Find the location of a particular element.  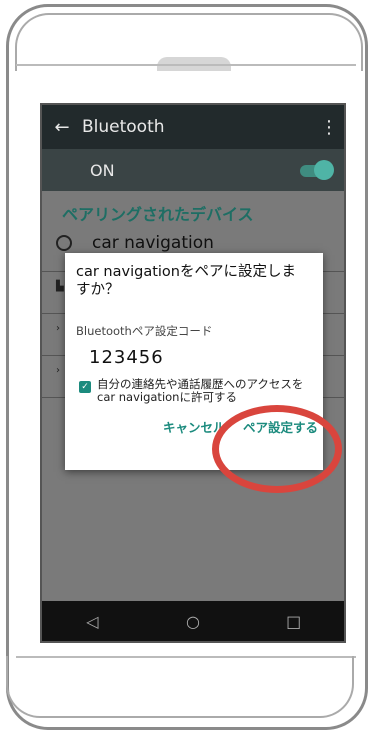

phone-bottom-bezel is located at coordinates (180, 687).